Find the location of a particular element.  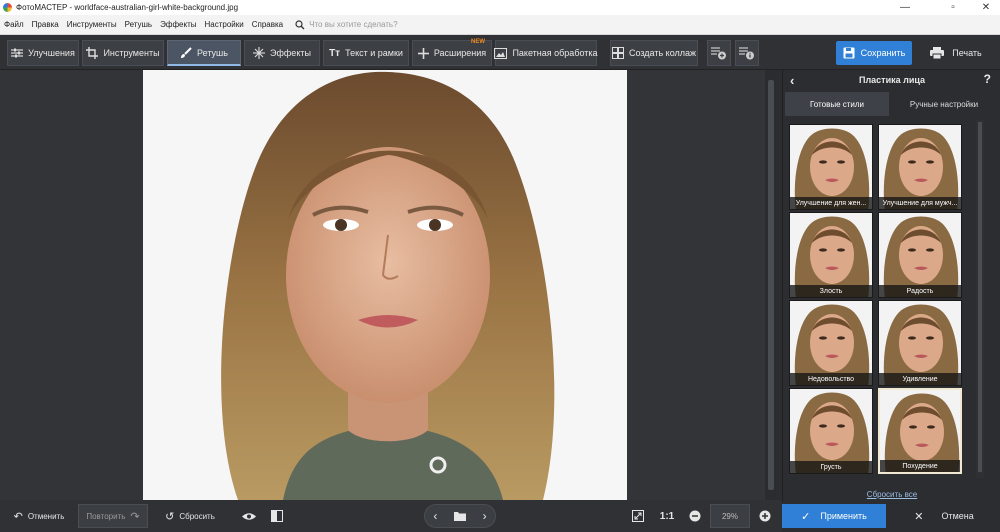

preset-label: Радость is located at coordinates (920, 291).